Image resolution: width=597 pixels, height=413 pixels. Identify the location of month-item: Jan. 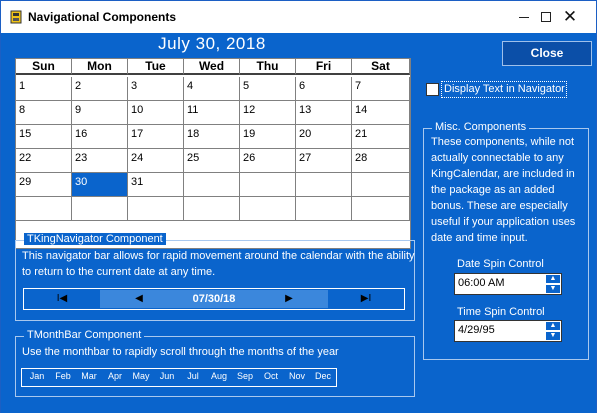
(37, 376).